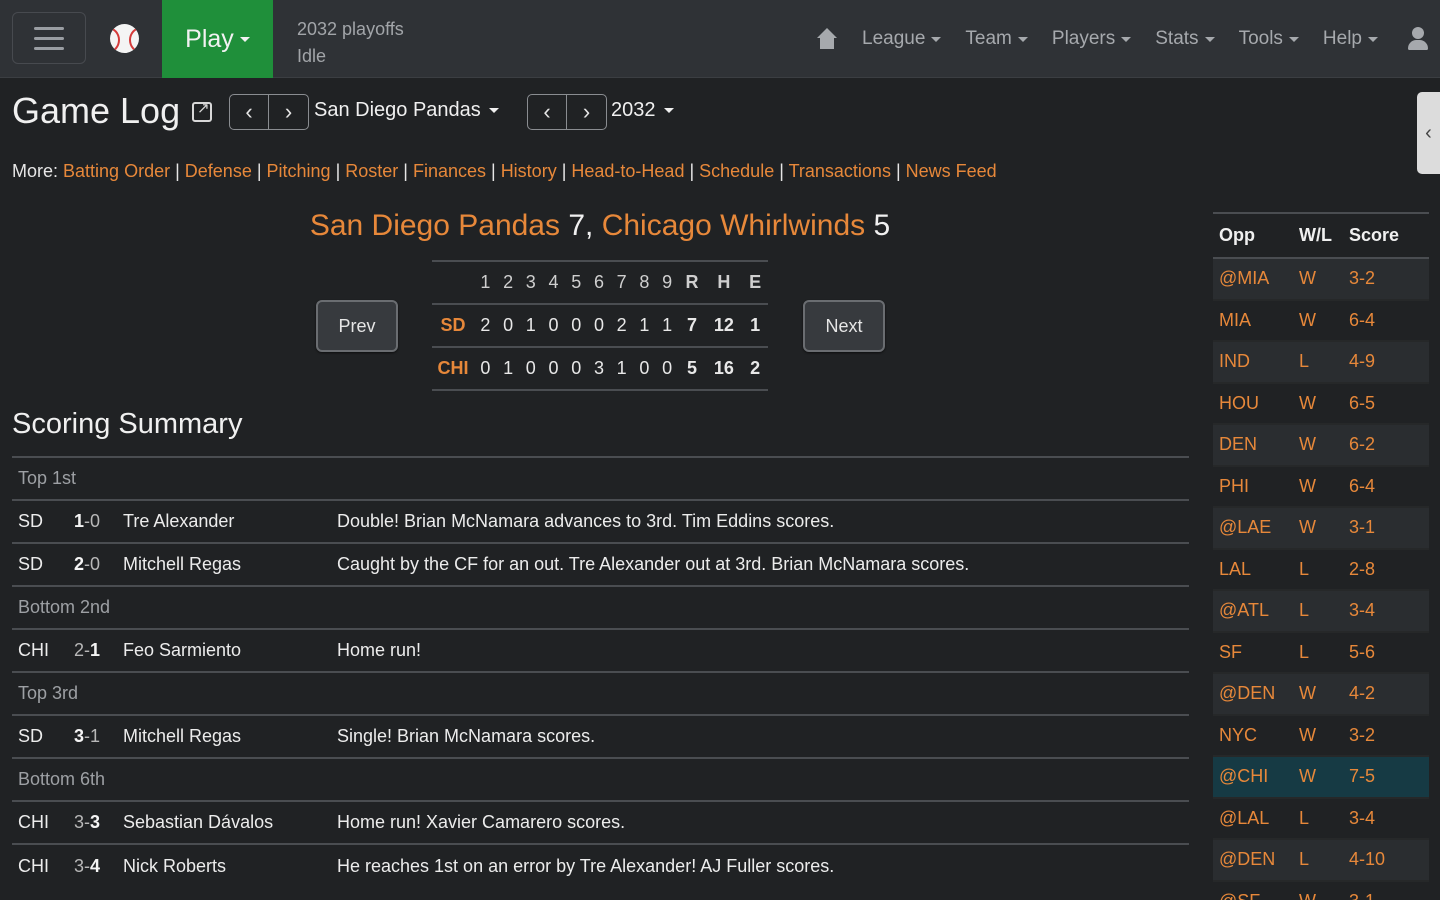 Image resolution: width=1440 pixels, height=900 pixels. What do you see at coordinates (1386, 860) in the screenshot?
I see `score-cell: 4-10` at bounding box center [1386, 860].